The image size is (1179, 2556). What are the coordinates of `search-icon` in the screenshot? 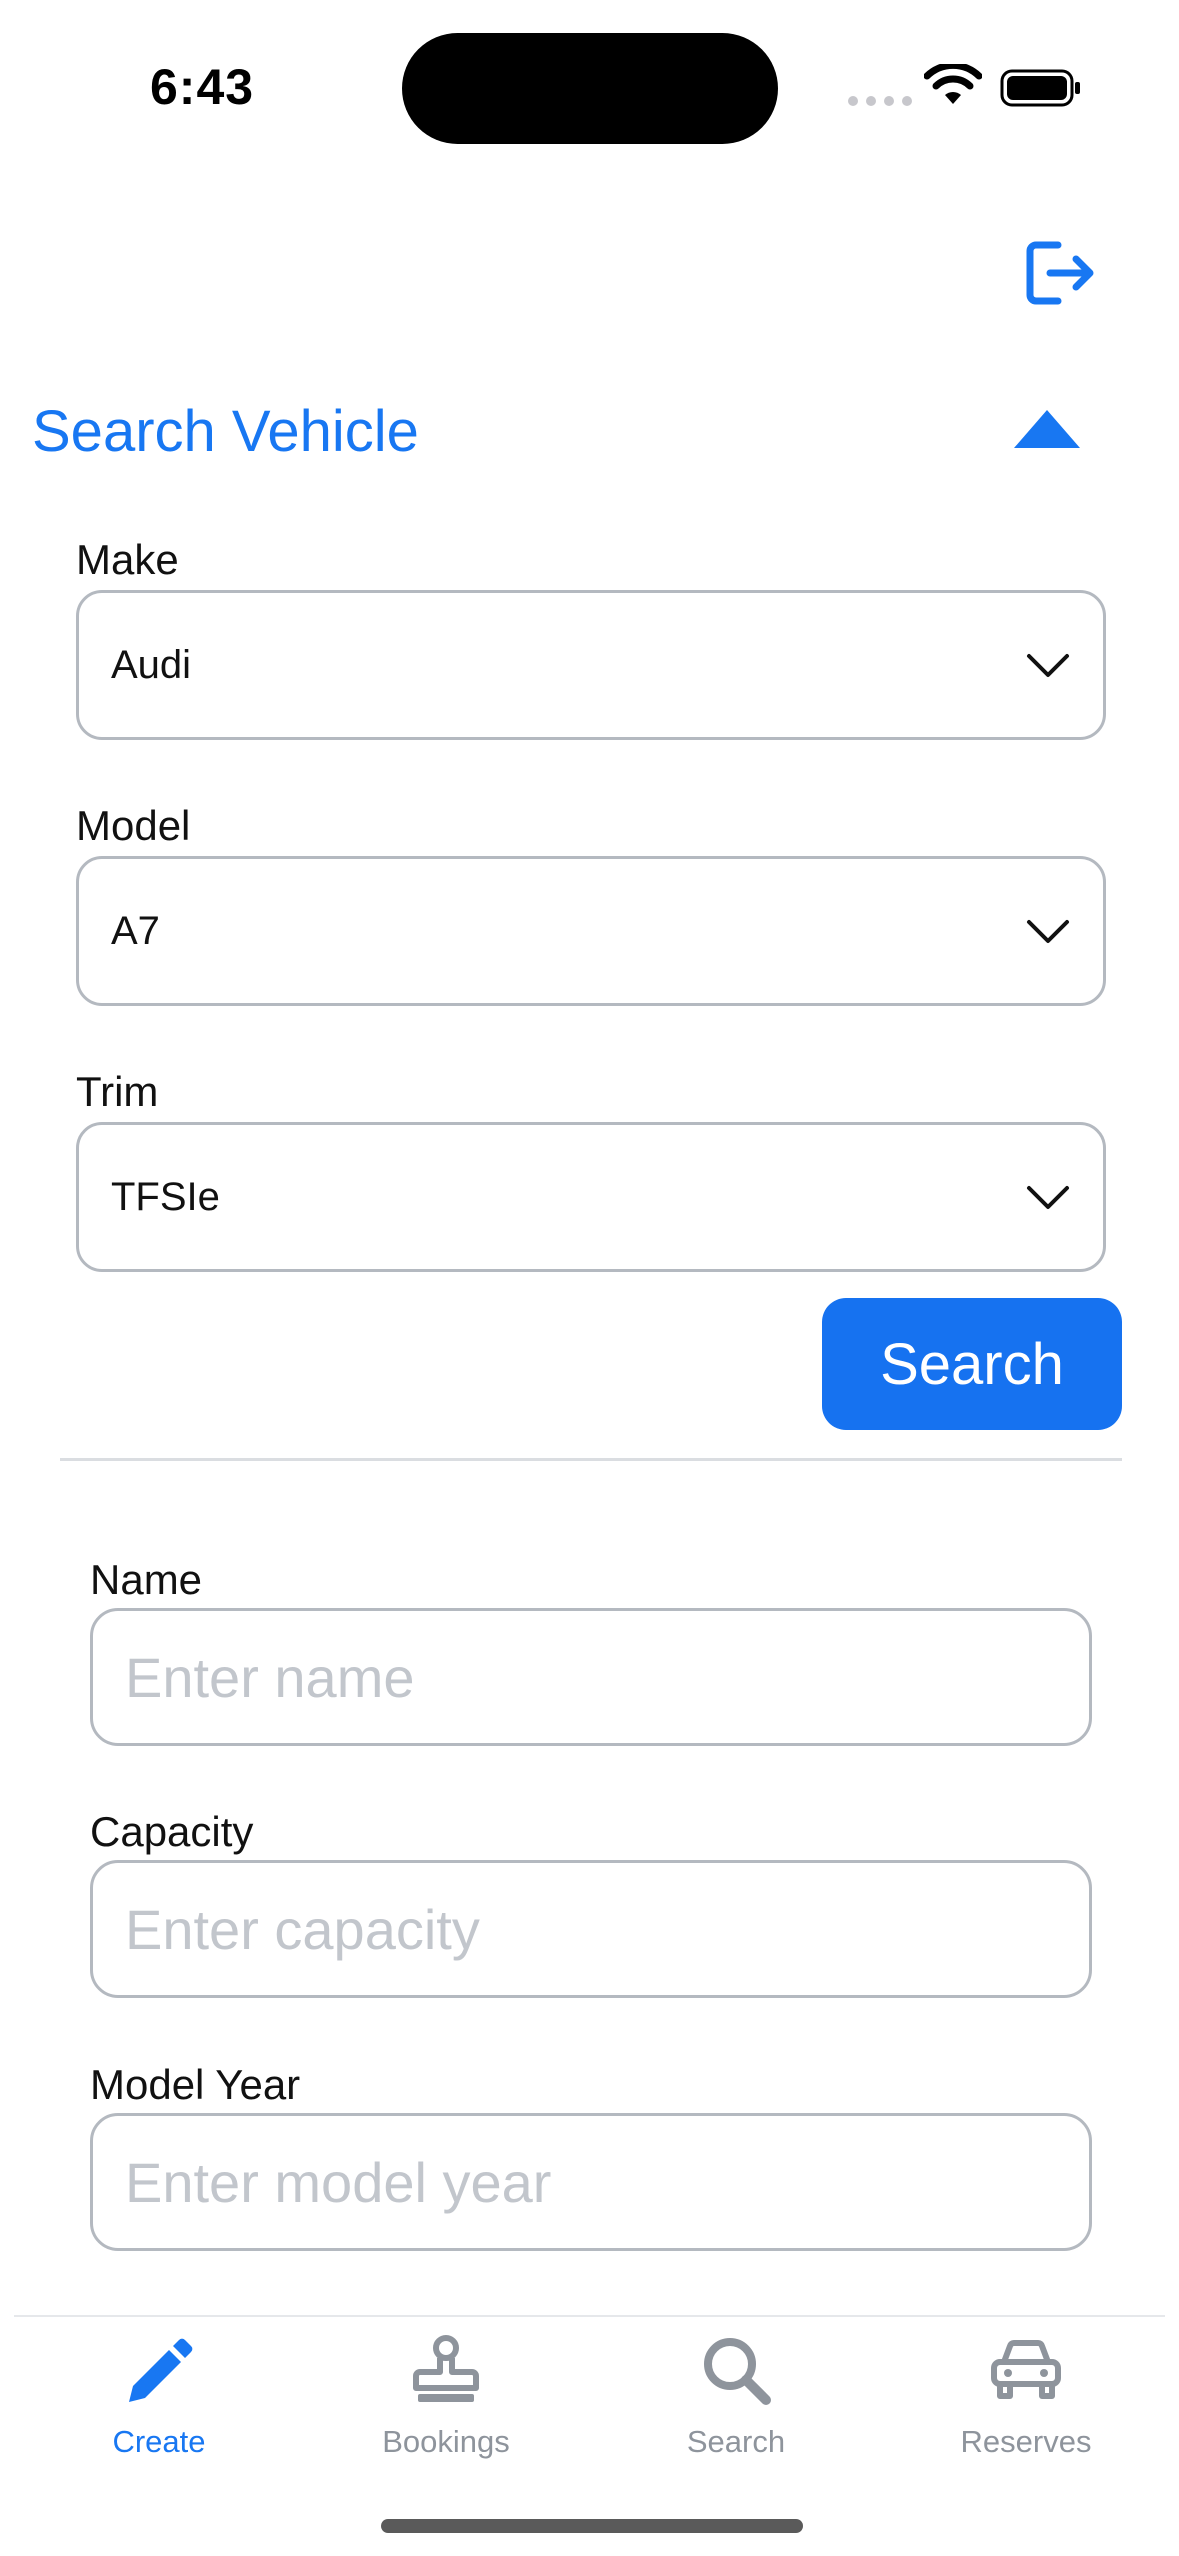 It's located at (737, 2371).